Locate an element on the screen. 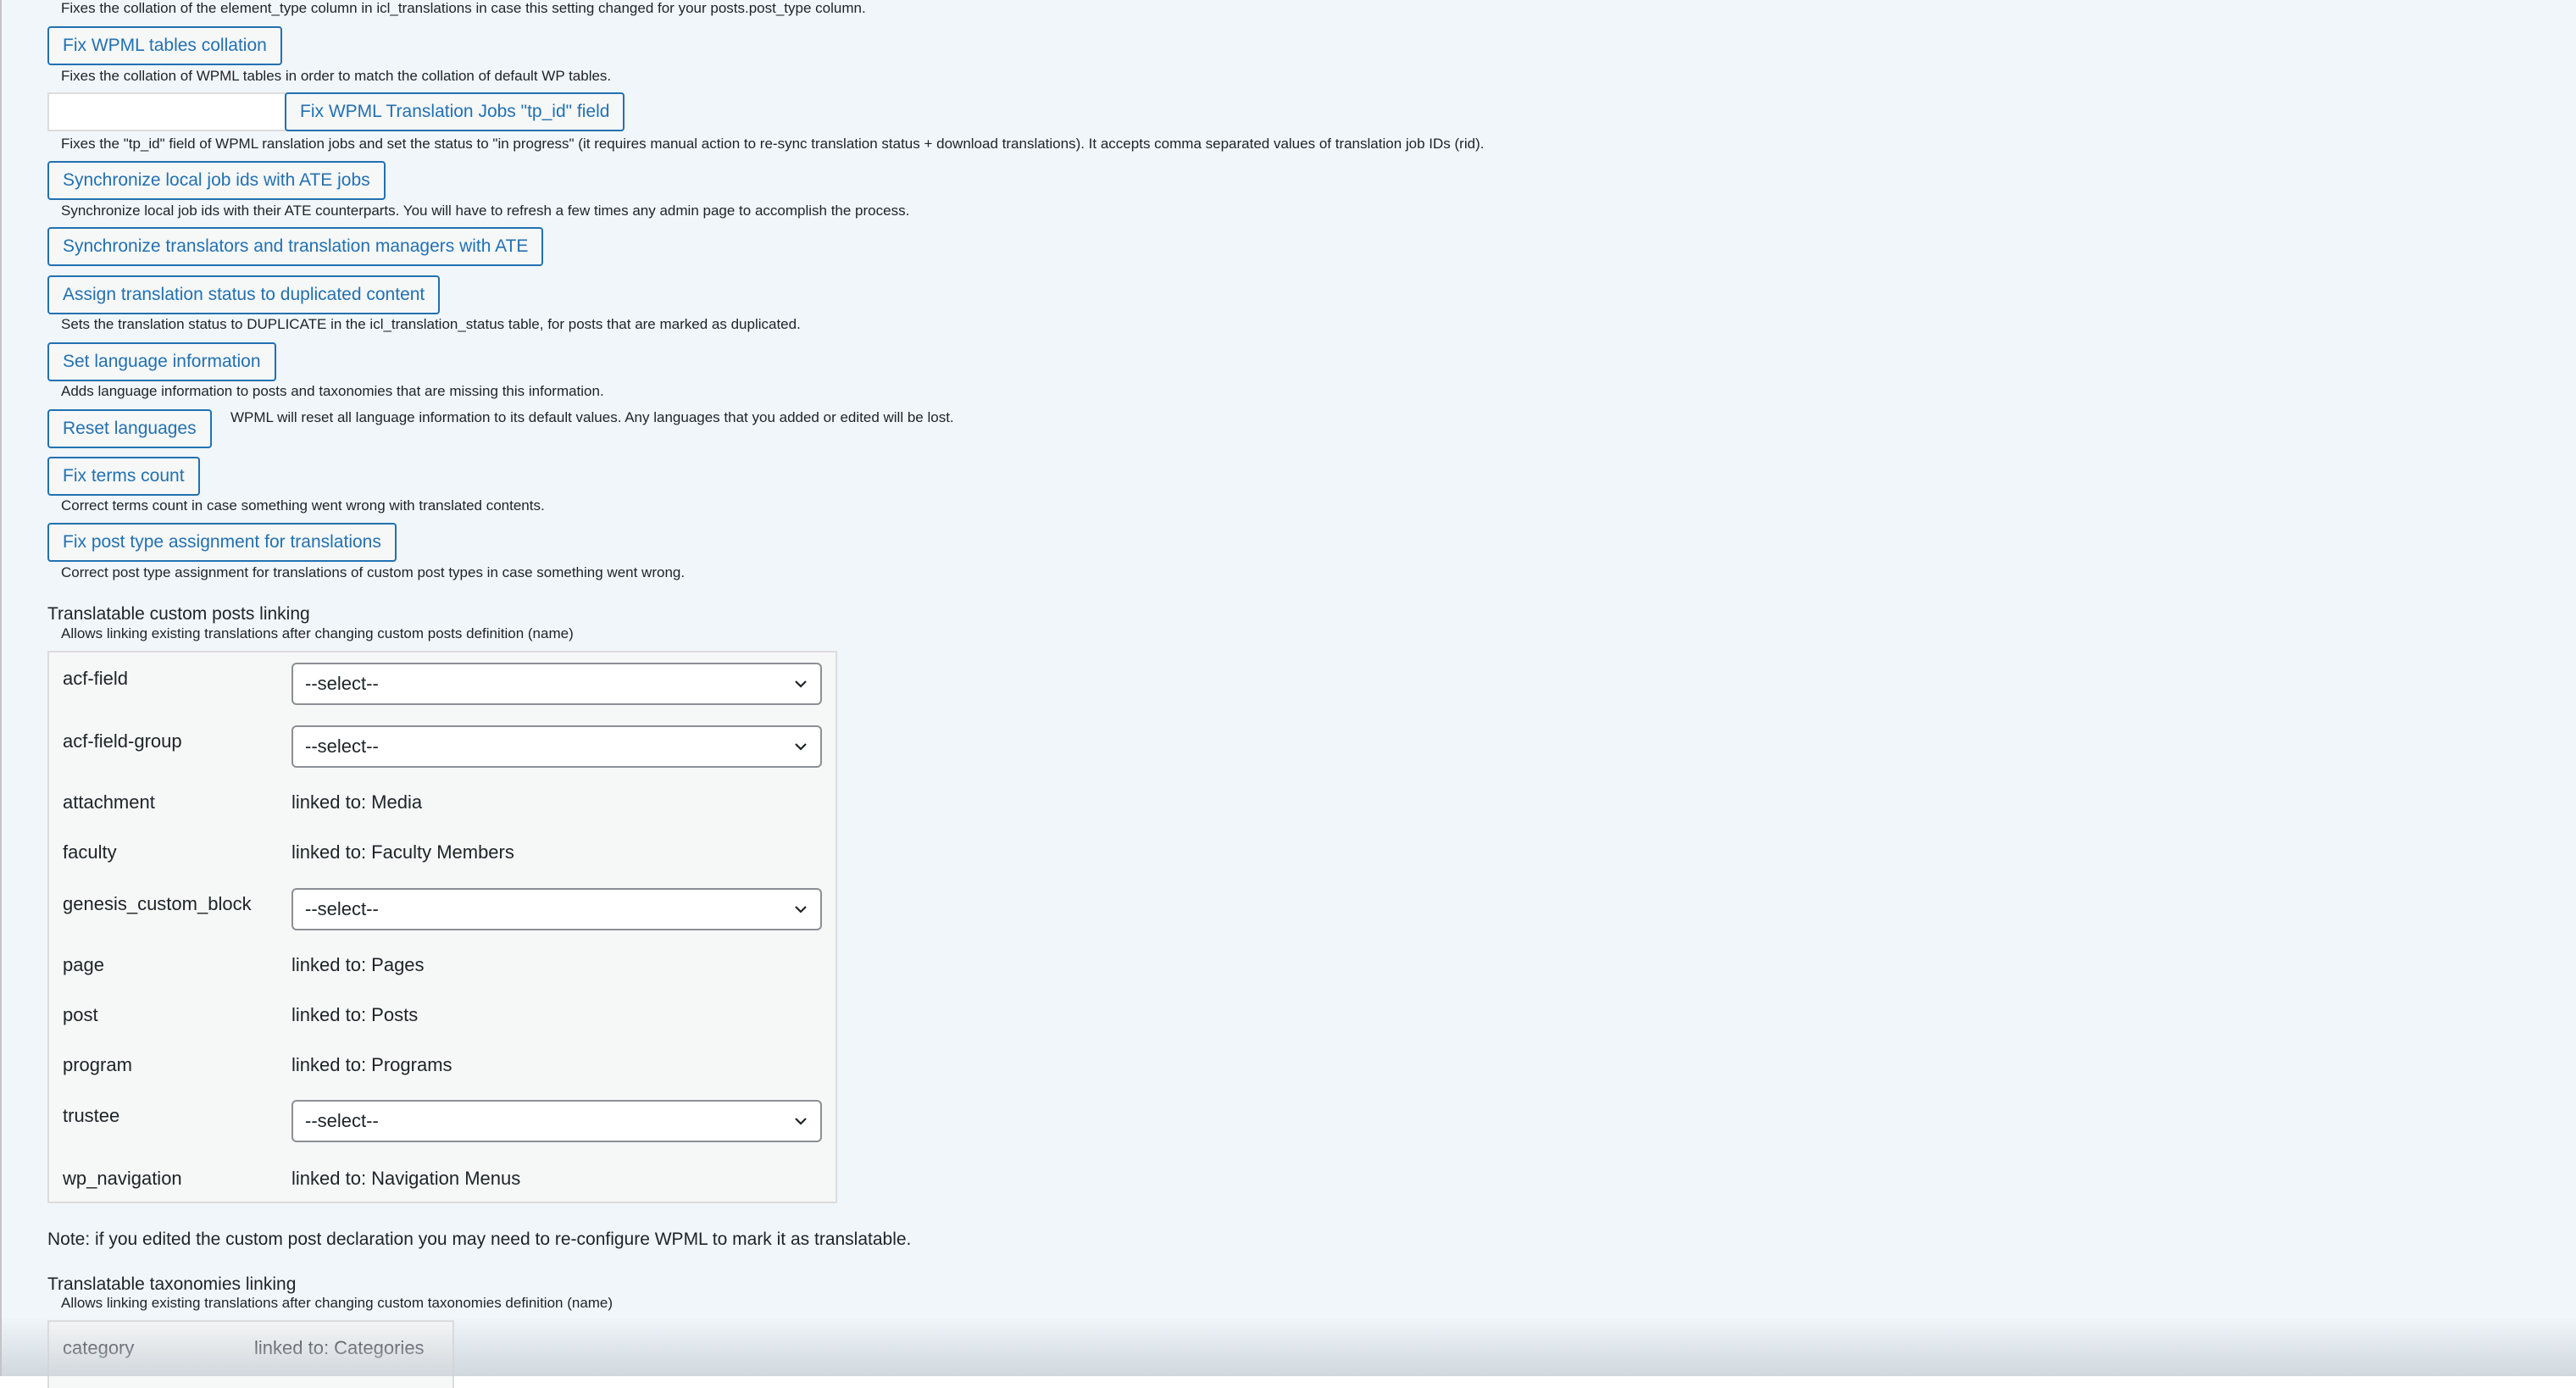  taxonomy-name: category is located at coordinates (99, 1347).